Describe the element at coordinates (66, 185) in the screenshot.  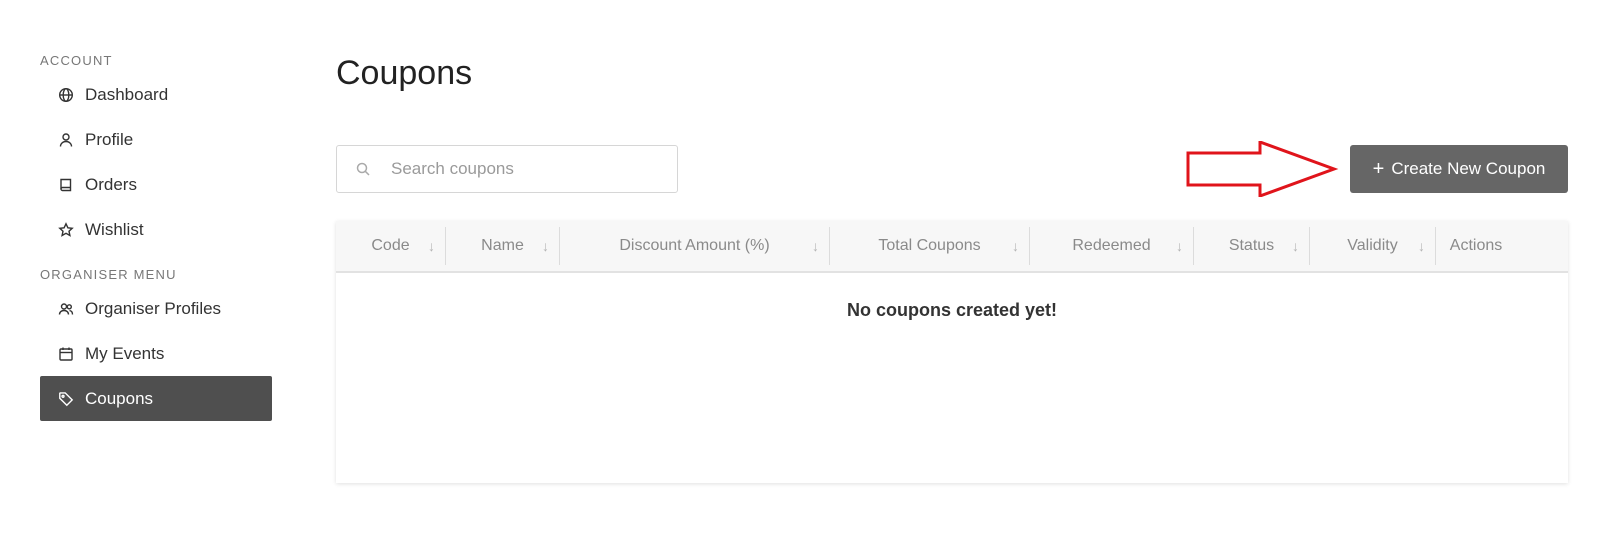
I see `book-icon` at that location.